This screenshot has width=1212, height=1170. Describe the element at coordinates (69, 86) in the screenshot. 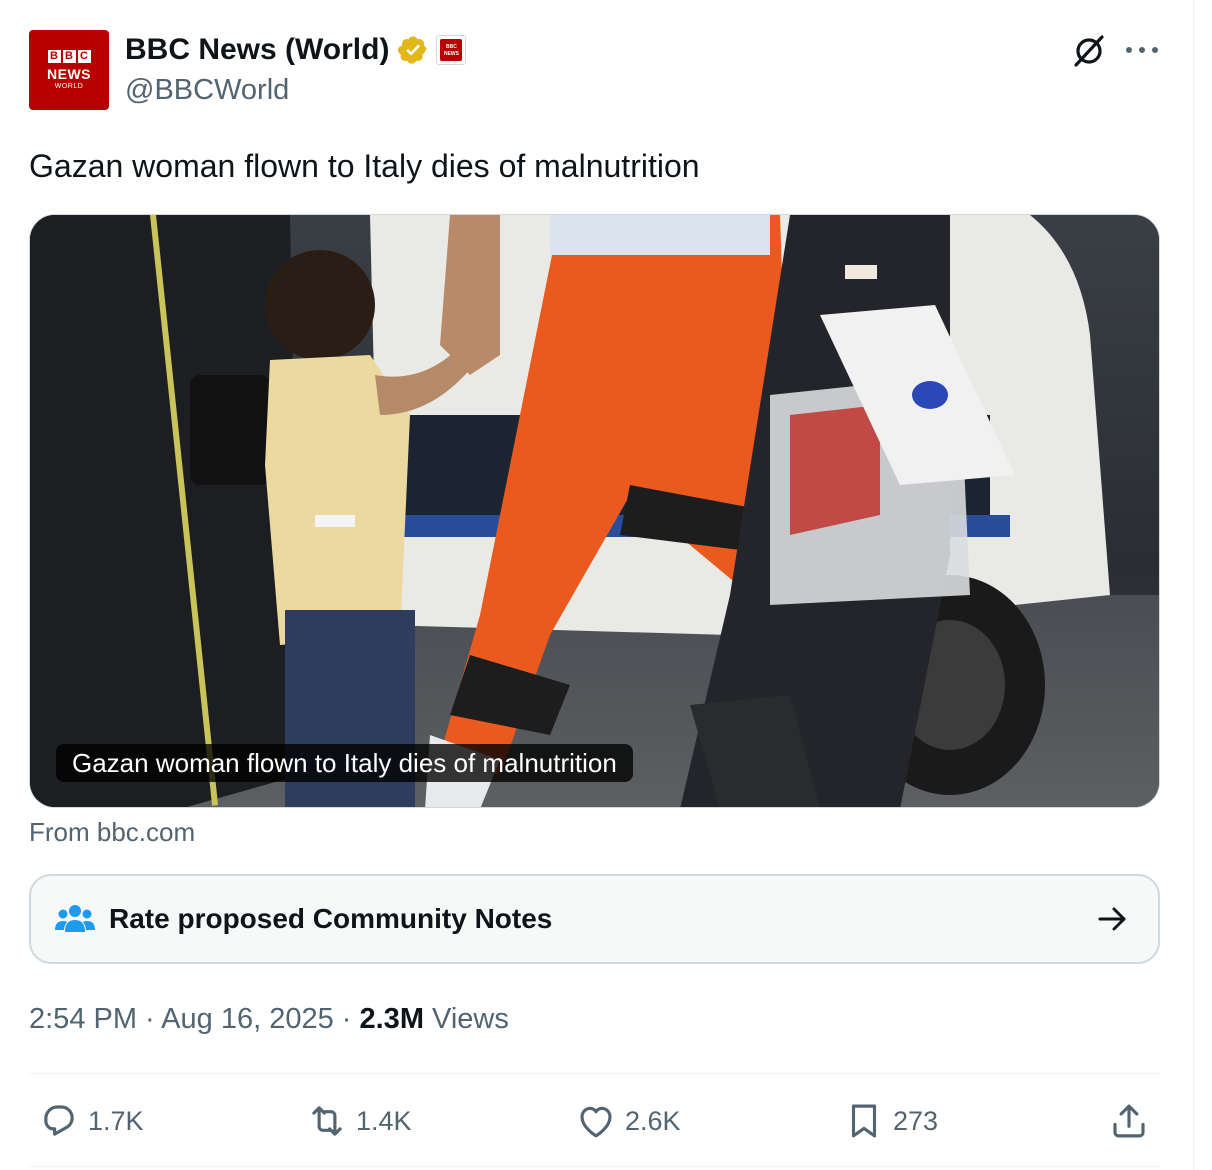

I see `avatar-world-text: WORLD` at that location.